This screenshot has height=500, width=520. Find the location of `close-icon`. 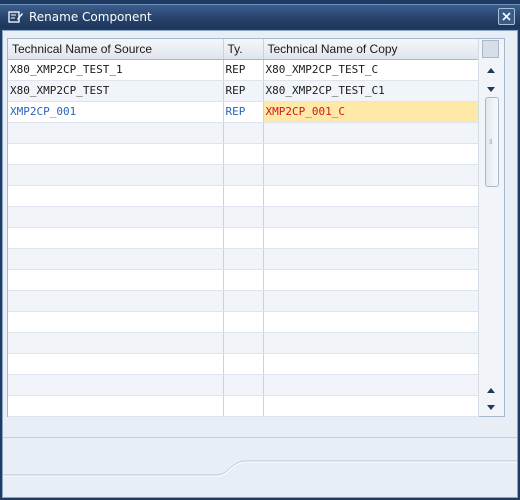

close-icon is located at coordinates (506, 16).